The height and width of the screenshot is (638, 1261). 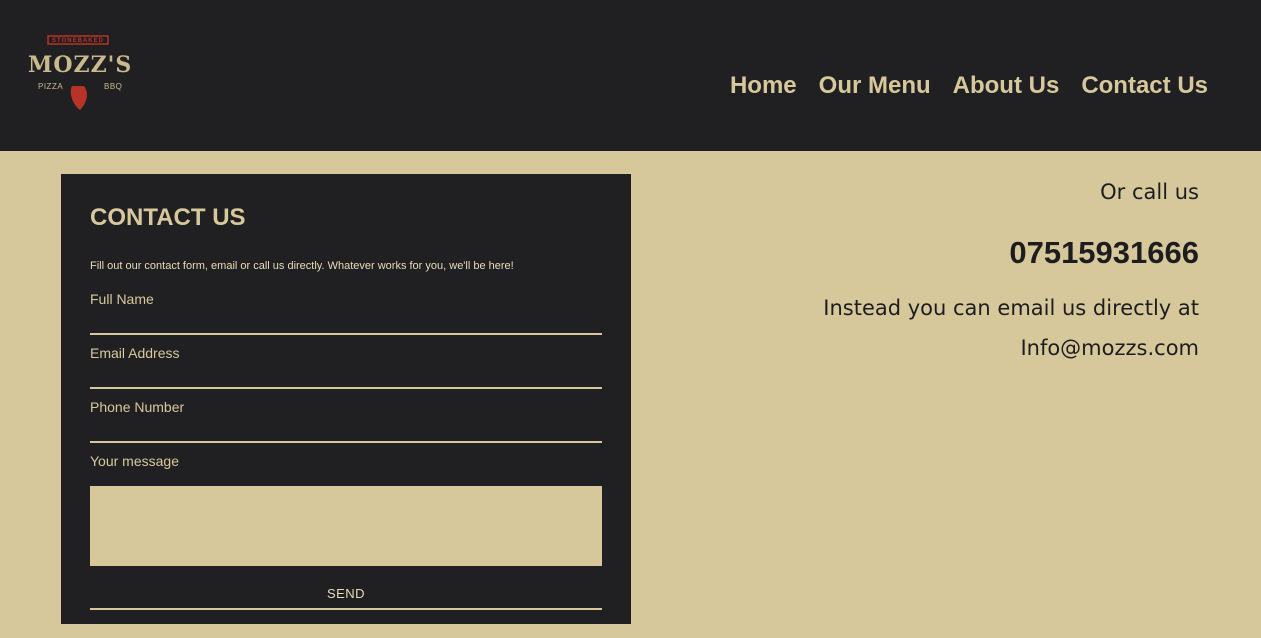 I want to click on main-nav: Home Our Menu About Us Contact Us, so click(x=969, y=86).